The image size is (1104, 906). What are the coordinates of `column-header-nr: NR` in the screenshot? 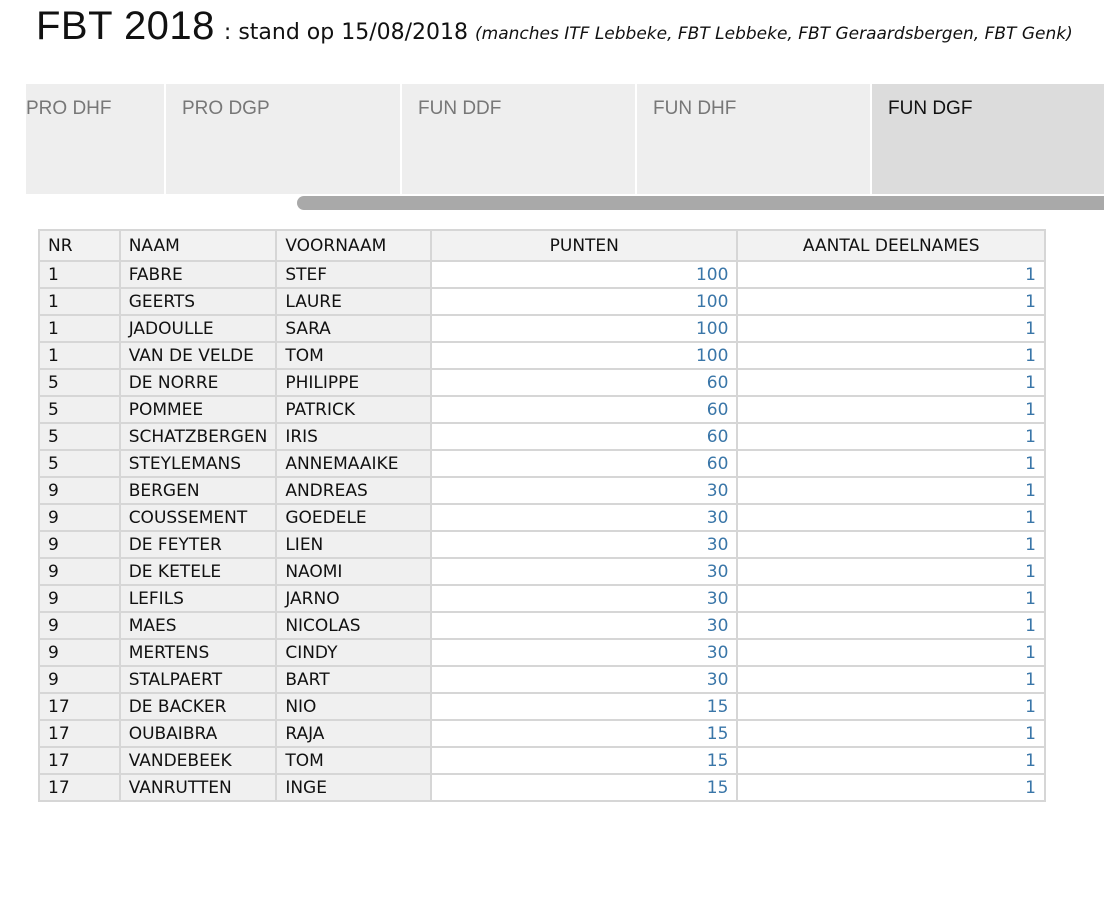 It's located at (79, 245).